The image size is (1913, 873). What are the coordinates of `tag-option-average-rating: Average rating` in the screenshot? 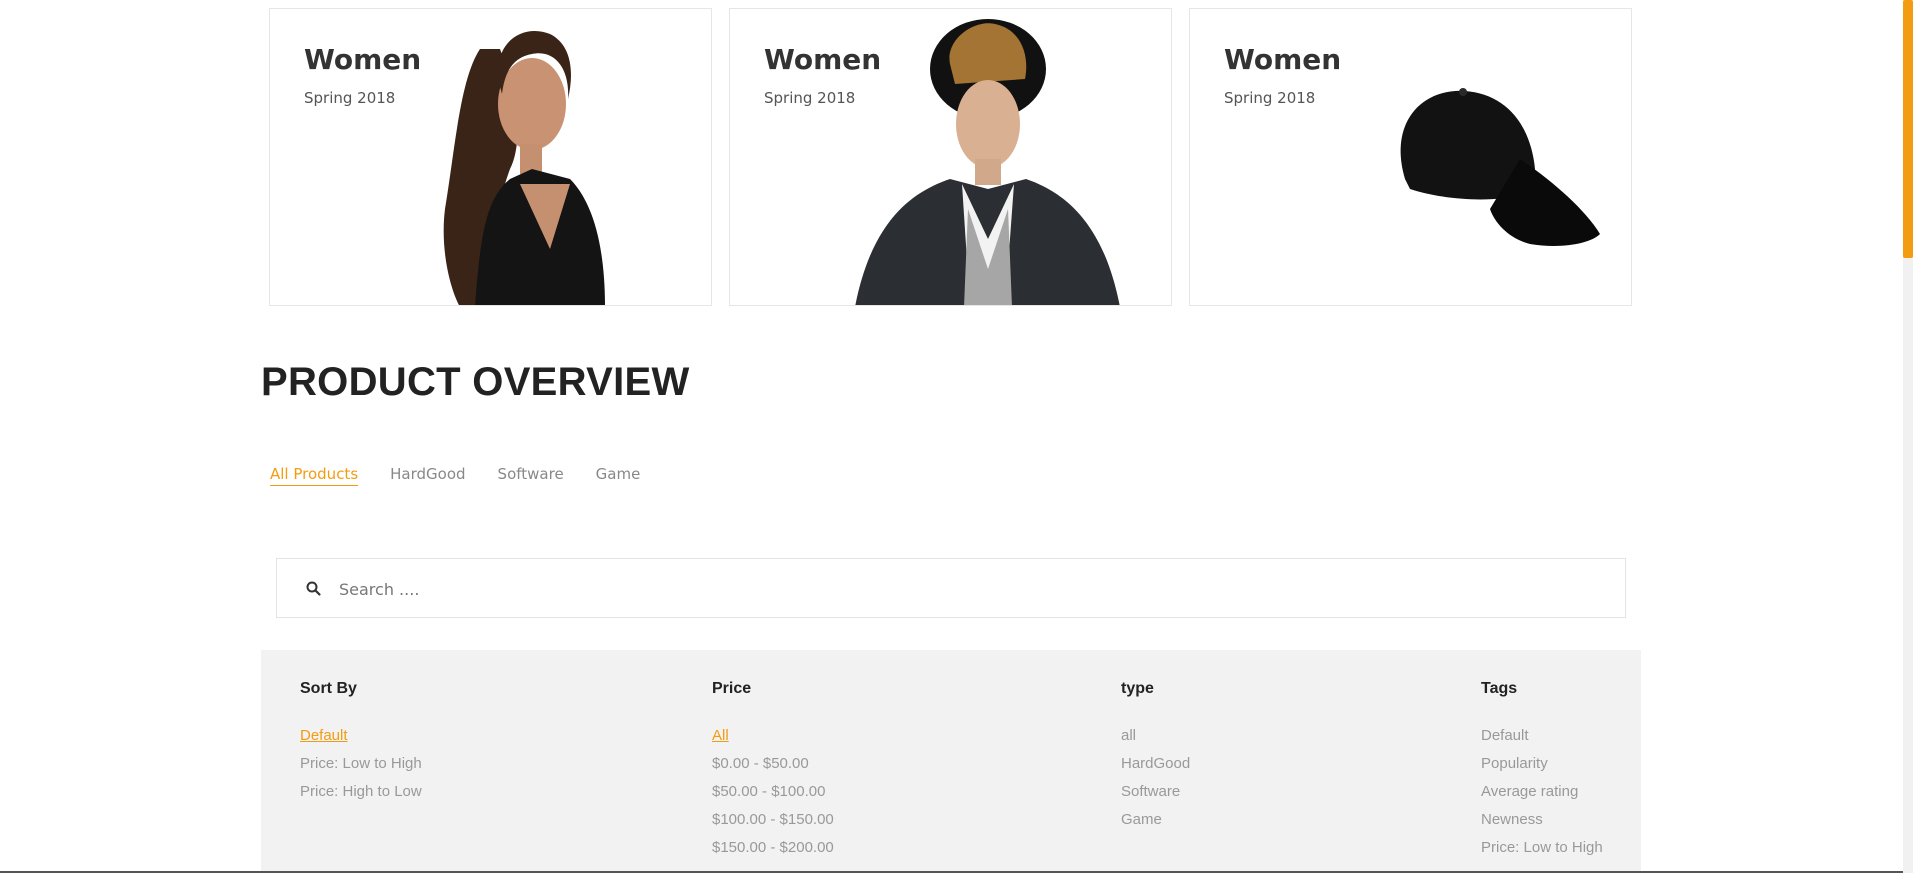 It's located at (1542, 792).